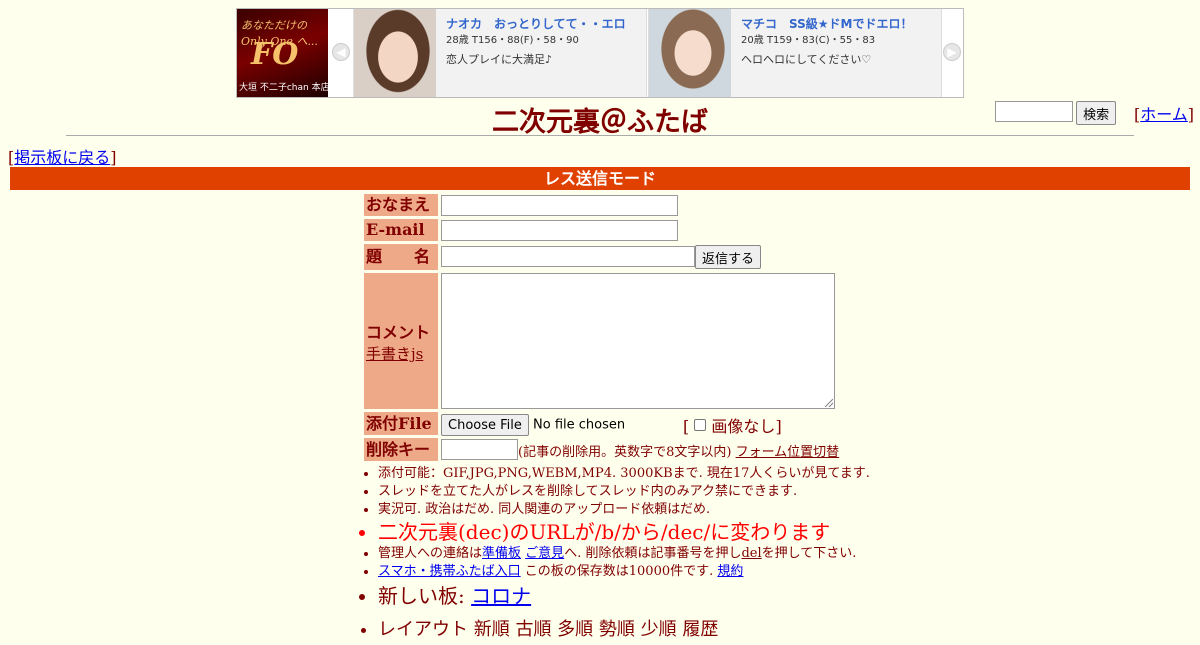 The width and height of the screenshot is (1200, 645). I want to click on ad-spec: 28歳 T156・88(F)・58・90, so click(512, 40).